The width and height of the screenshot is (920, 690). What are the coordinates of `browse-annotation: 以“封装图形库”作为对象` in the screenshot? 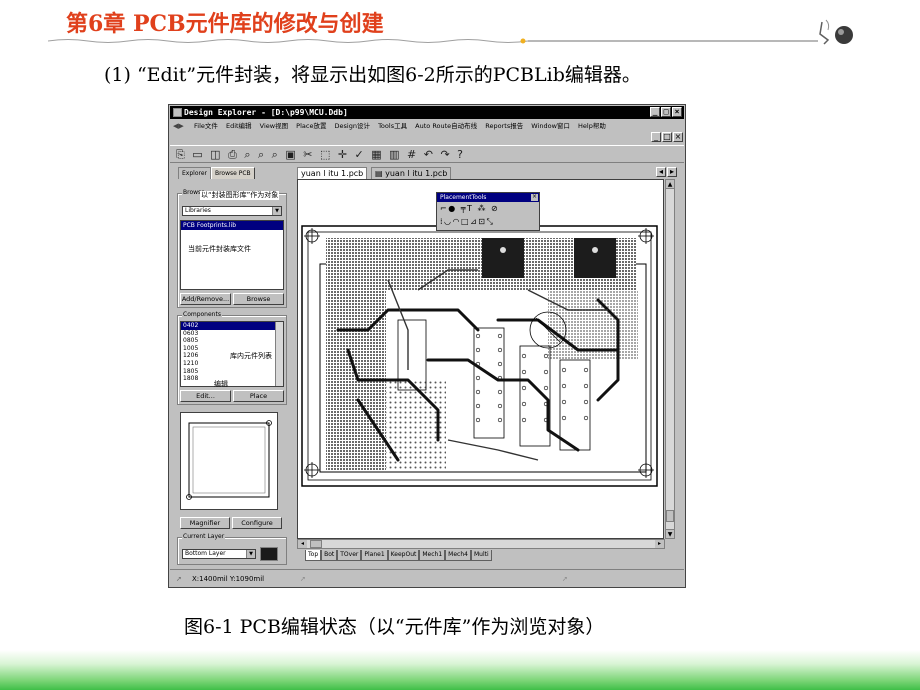 It's located at (240, 195).